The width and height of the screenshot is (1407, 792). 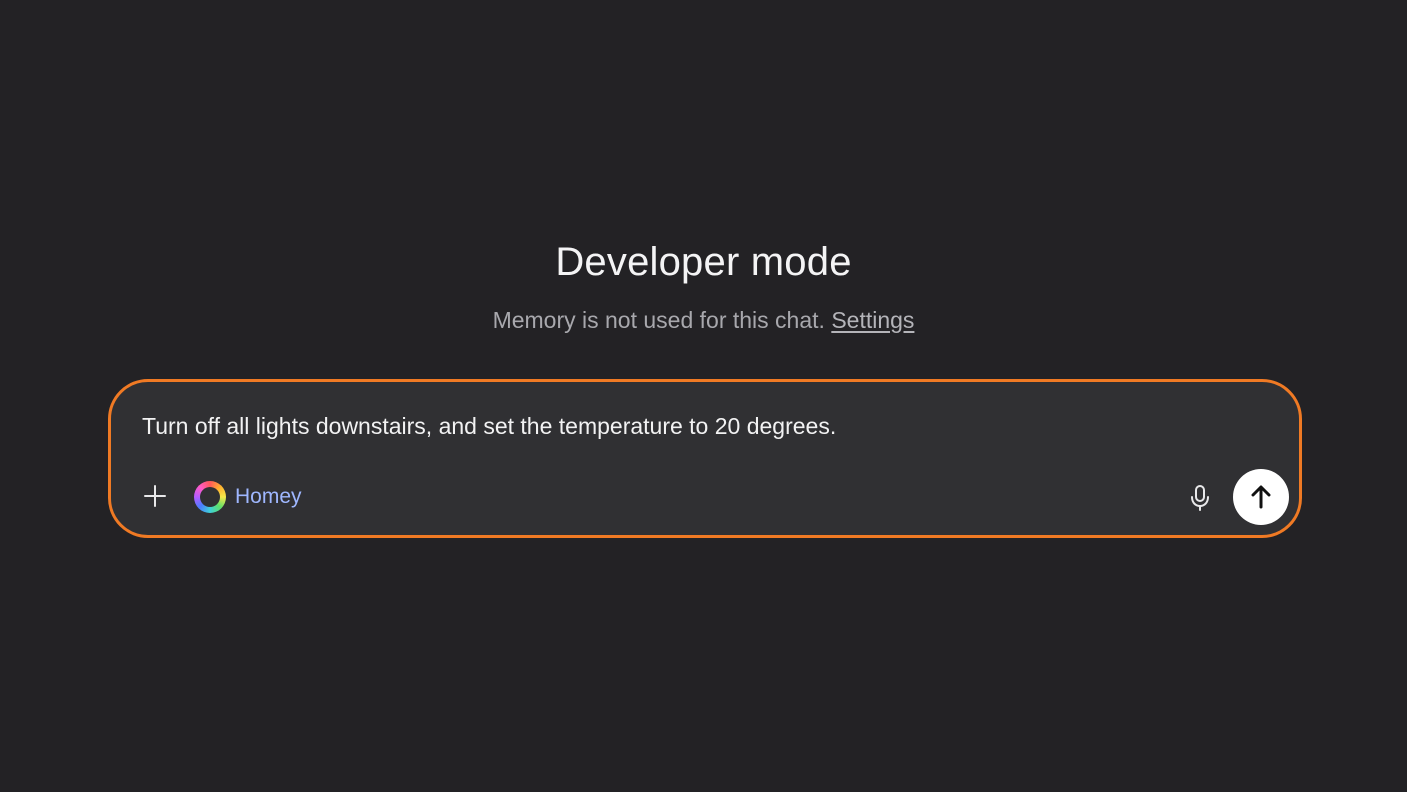 What do you see at coordinates (703, 262) in the screenshot?
I see `page-title: Developer mode` at bounding box center [703, 262].